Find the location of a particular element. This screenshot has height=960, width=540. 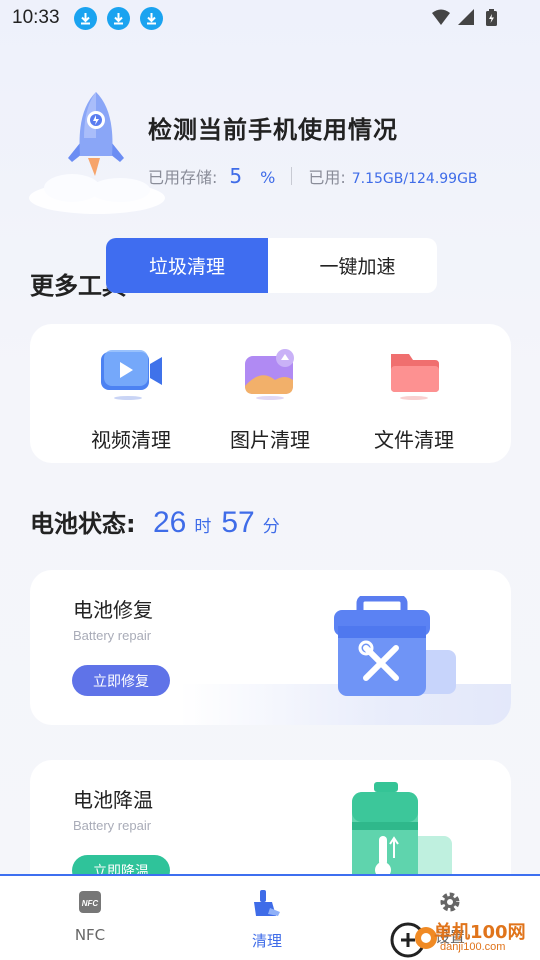

storage-summary: 已用存储: 5 % 已用: 7.15GB/124.99GB is located at coordinates (313, 176).